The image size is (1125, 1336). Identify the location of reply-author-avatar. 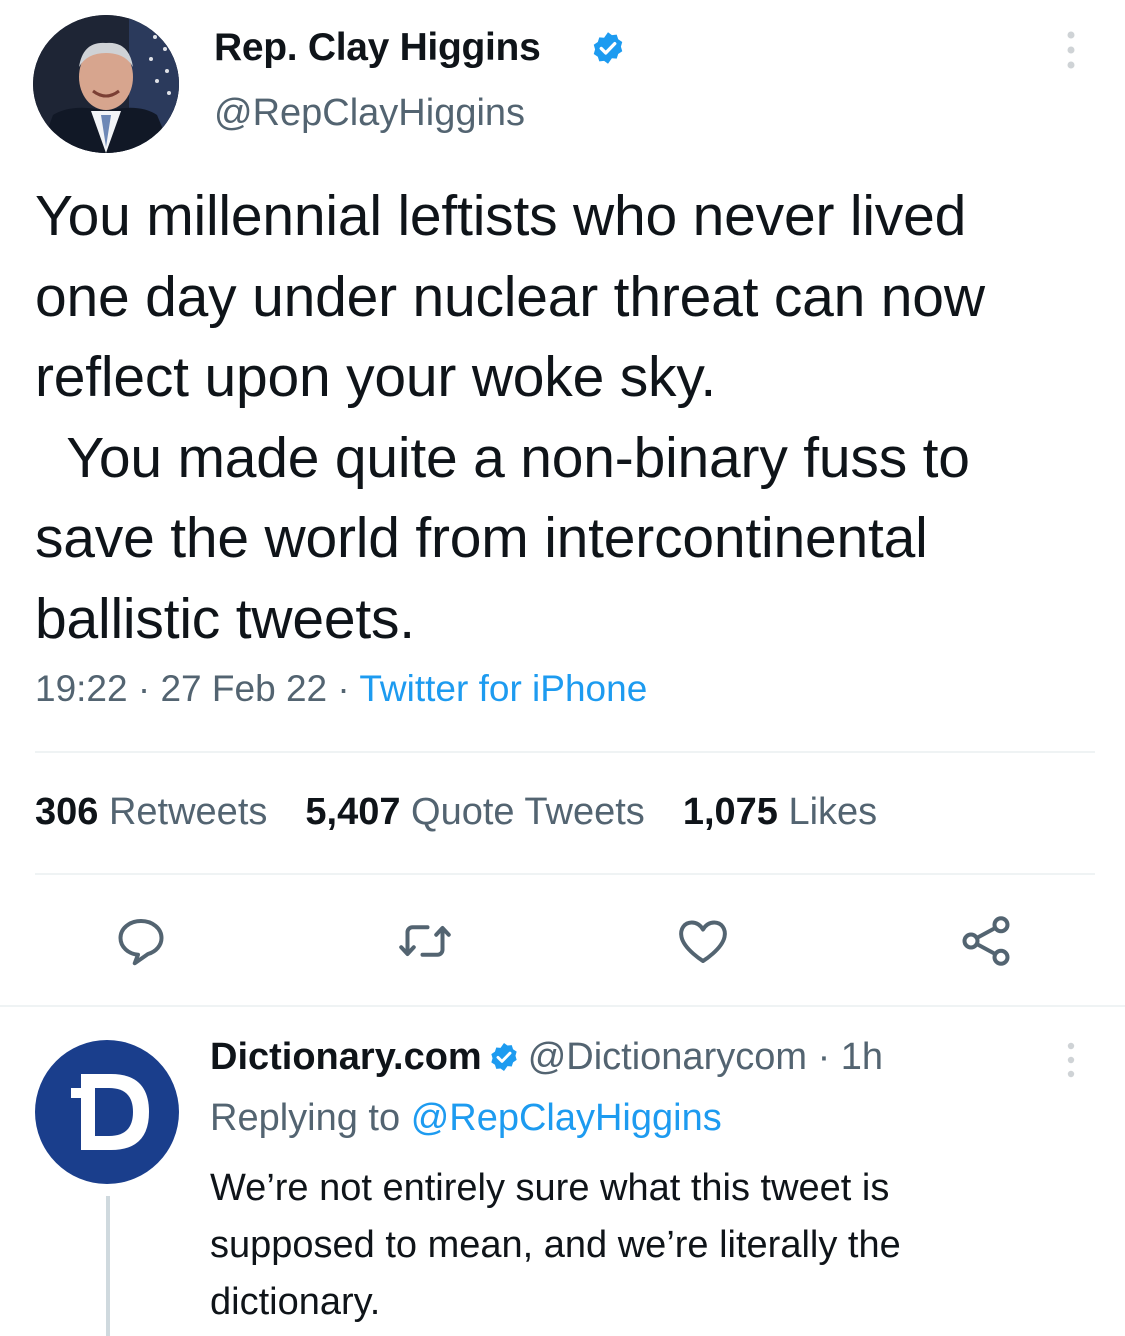
(107, 1112).